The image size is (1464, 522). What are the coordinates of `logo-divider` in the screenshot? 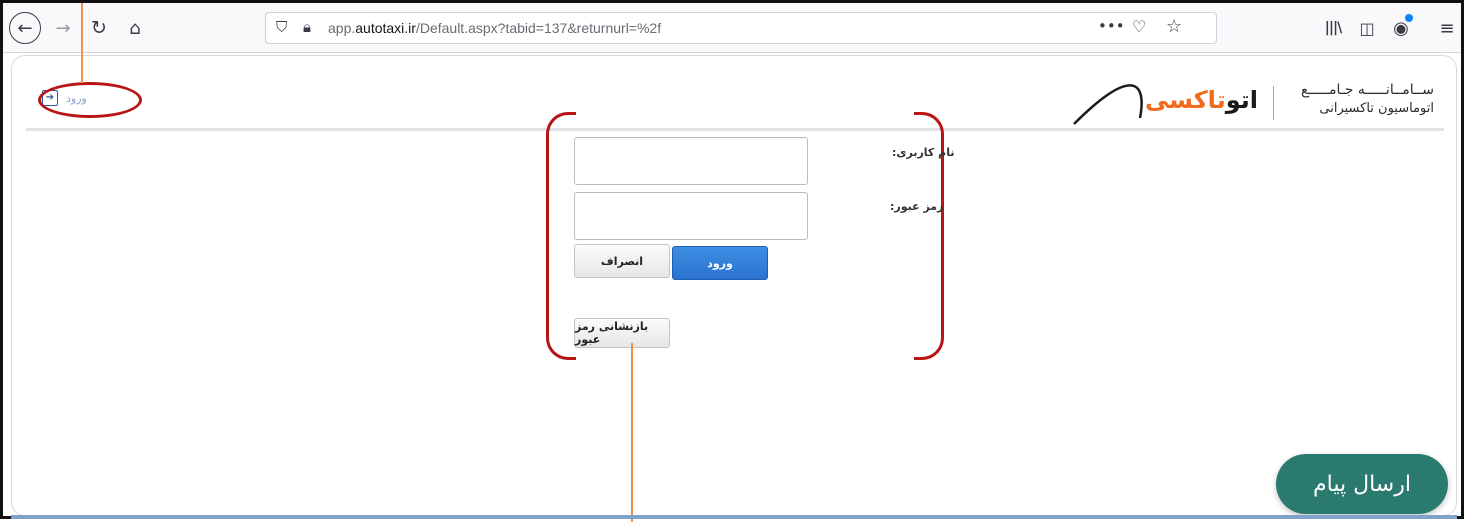 It's located at (1273, 103).